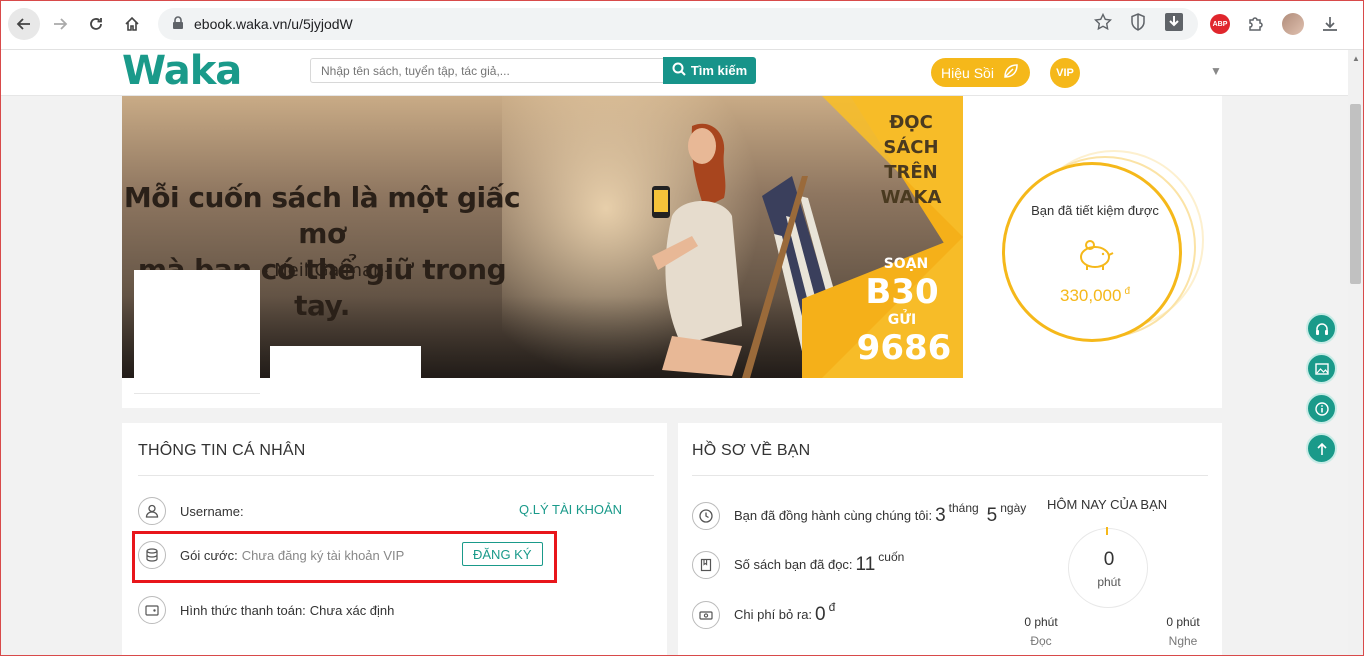  I want to click on books-read-row: Số sách bạn đã đọc: 11 cuốn, so click(798, 564).